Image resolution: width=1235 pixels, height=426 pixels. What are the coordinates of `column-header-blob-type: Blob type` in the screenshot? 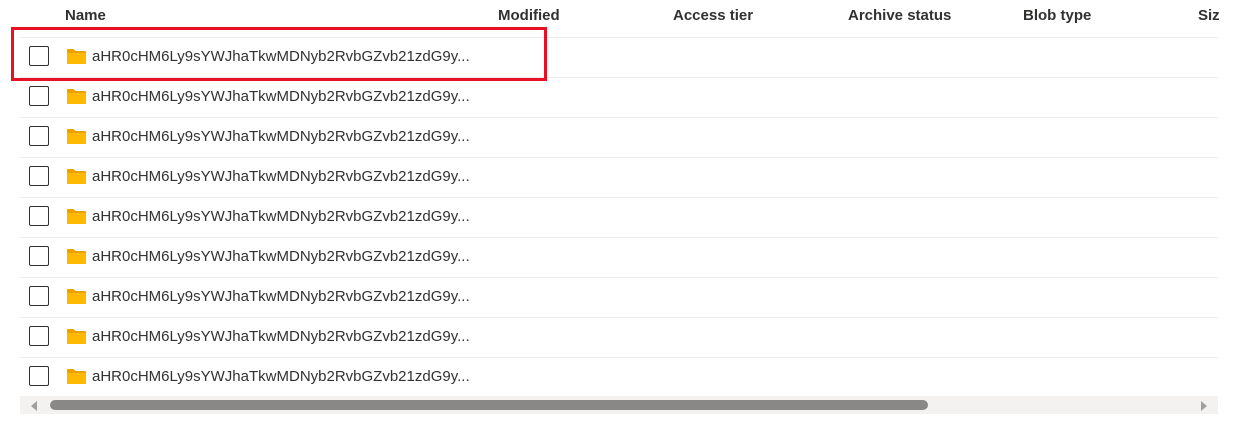 It's located at (1057, 15).